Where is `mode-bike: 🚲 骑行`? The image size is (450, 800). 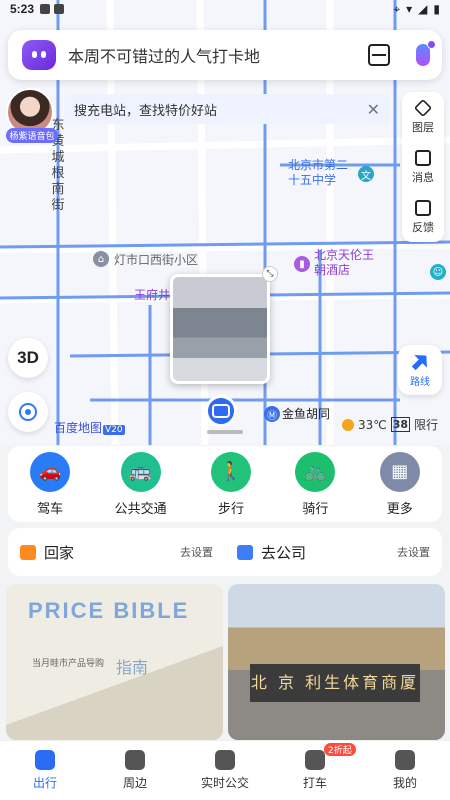
mode-bike: 🚲 骑行 is located at coordinates (315, 484).